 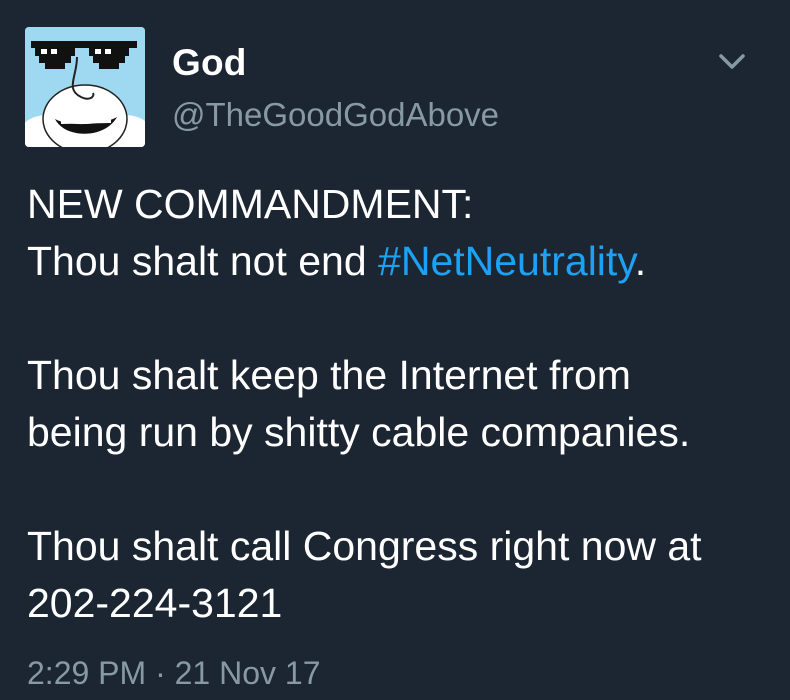 What do you see at coordinates (155, 603) in the screenshot?
I see `tweet-line: 202-224-3121` at bounding box center [155, 603].